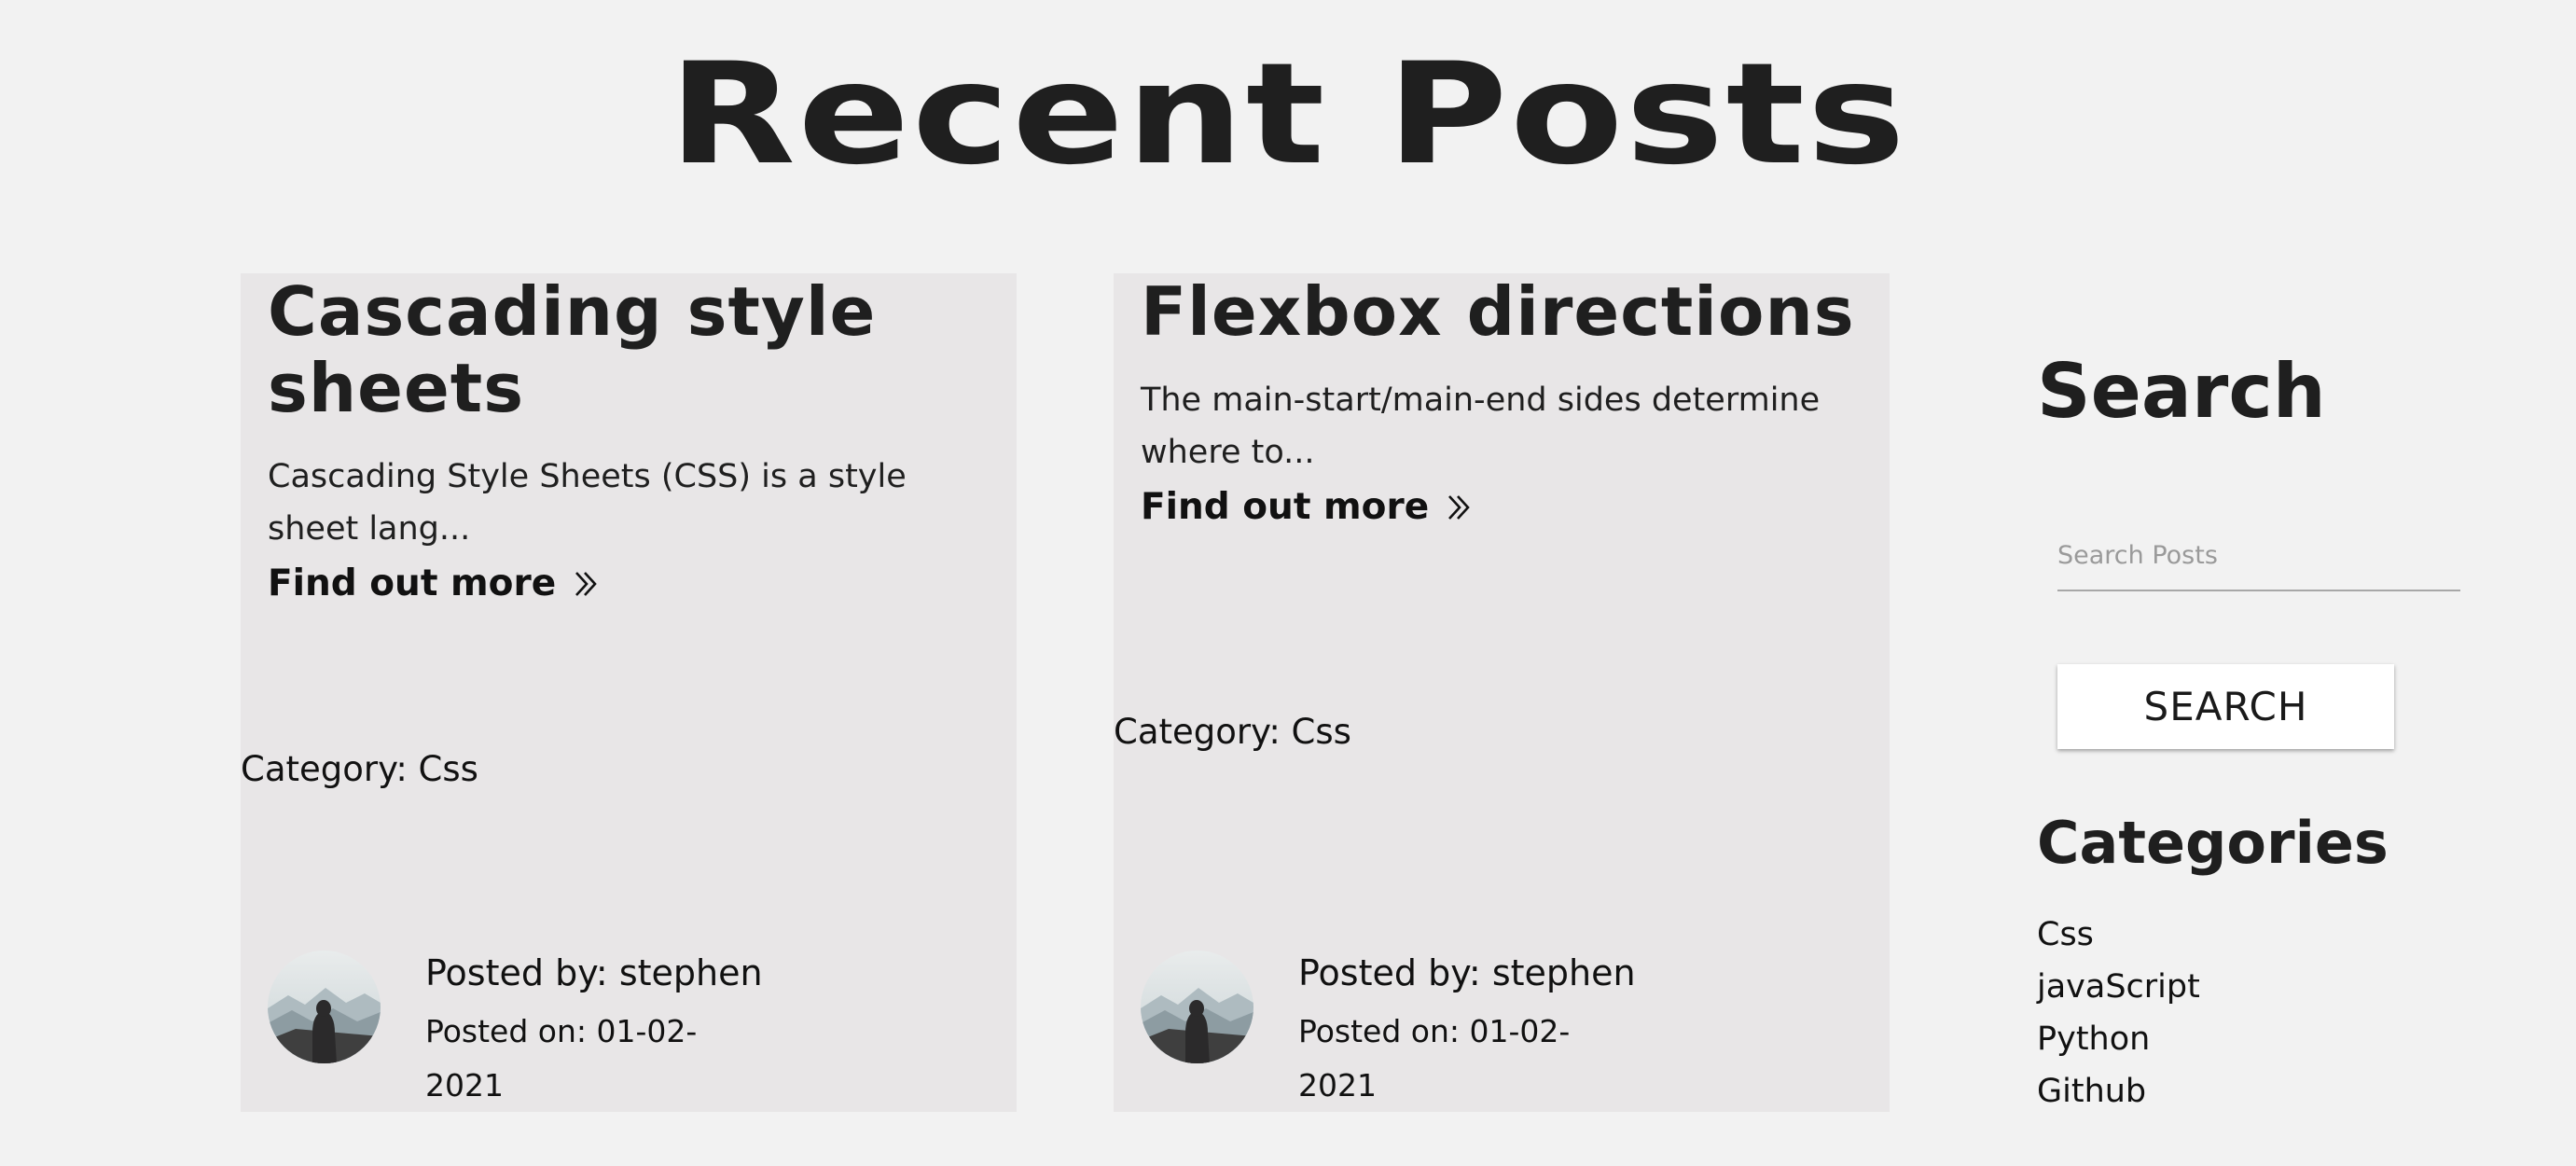  I want to click on search-button: SEARCH, so click(2225, 706).